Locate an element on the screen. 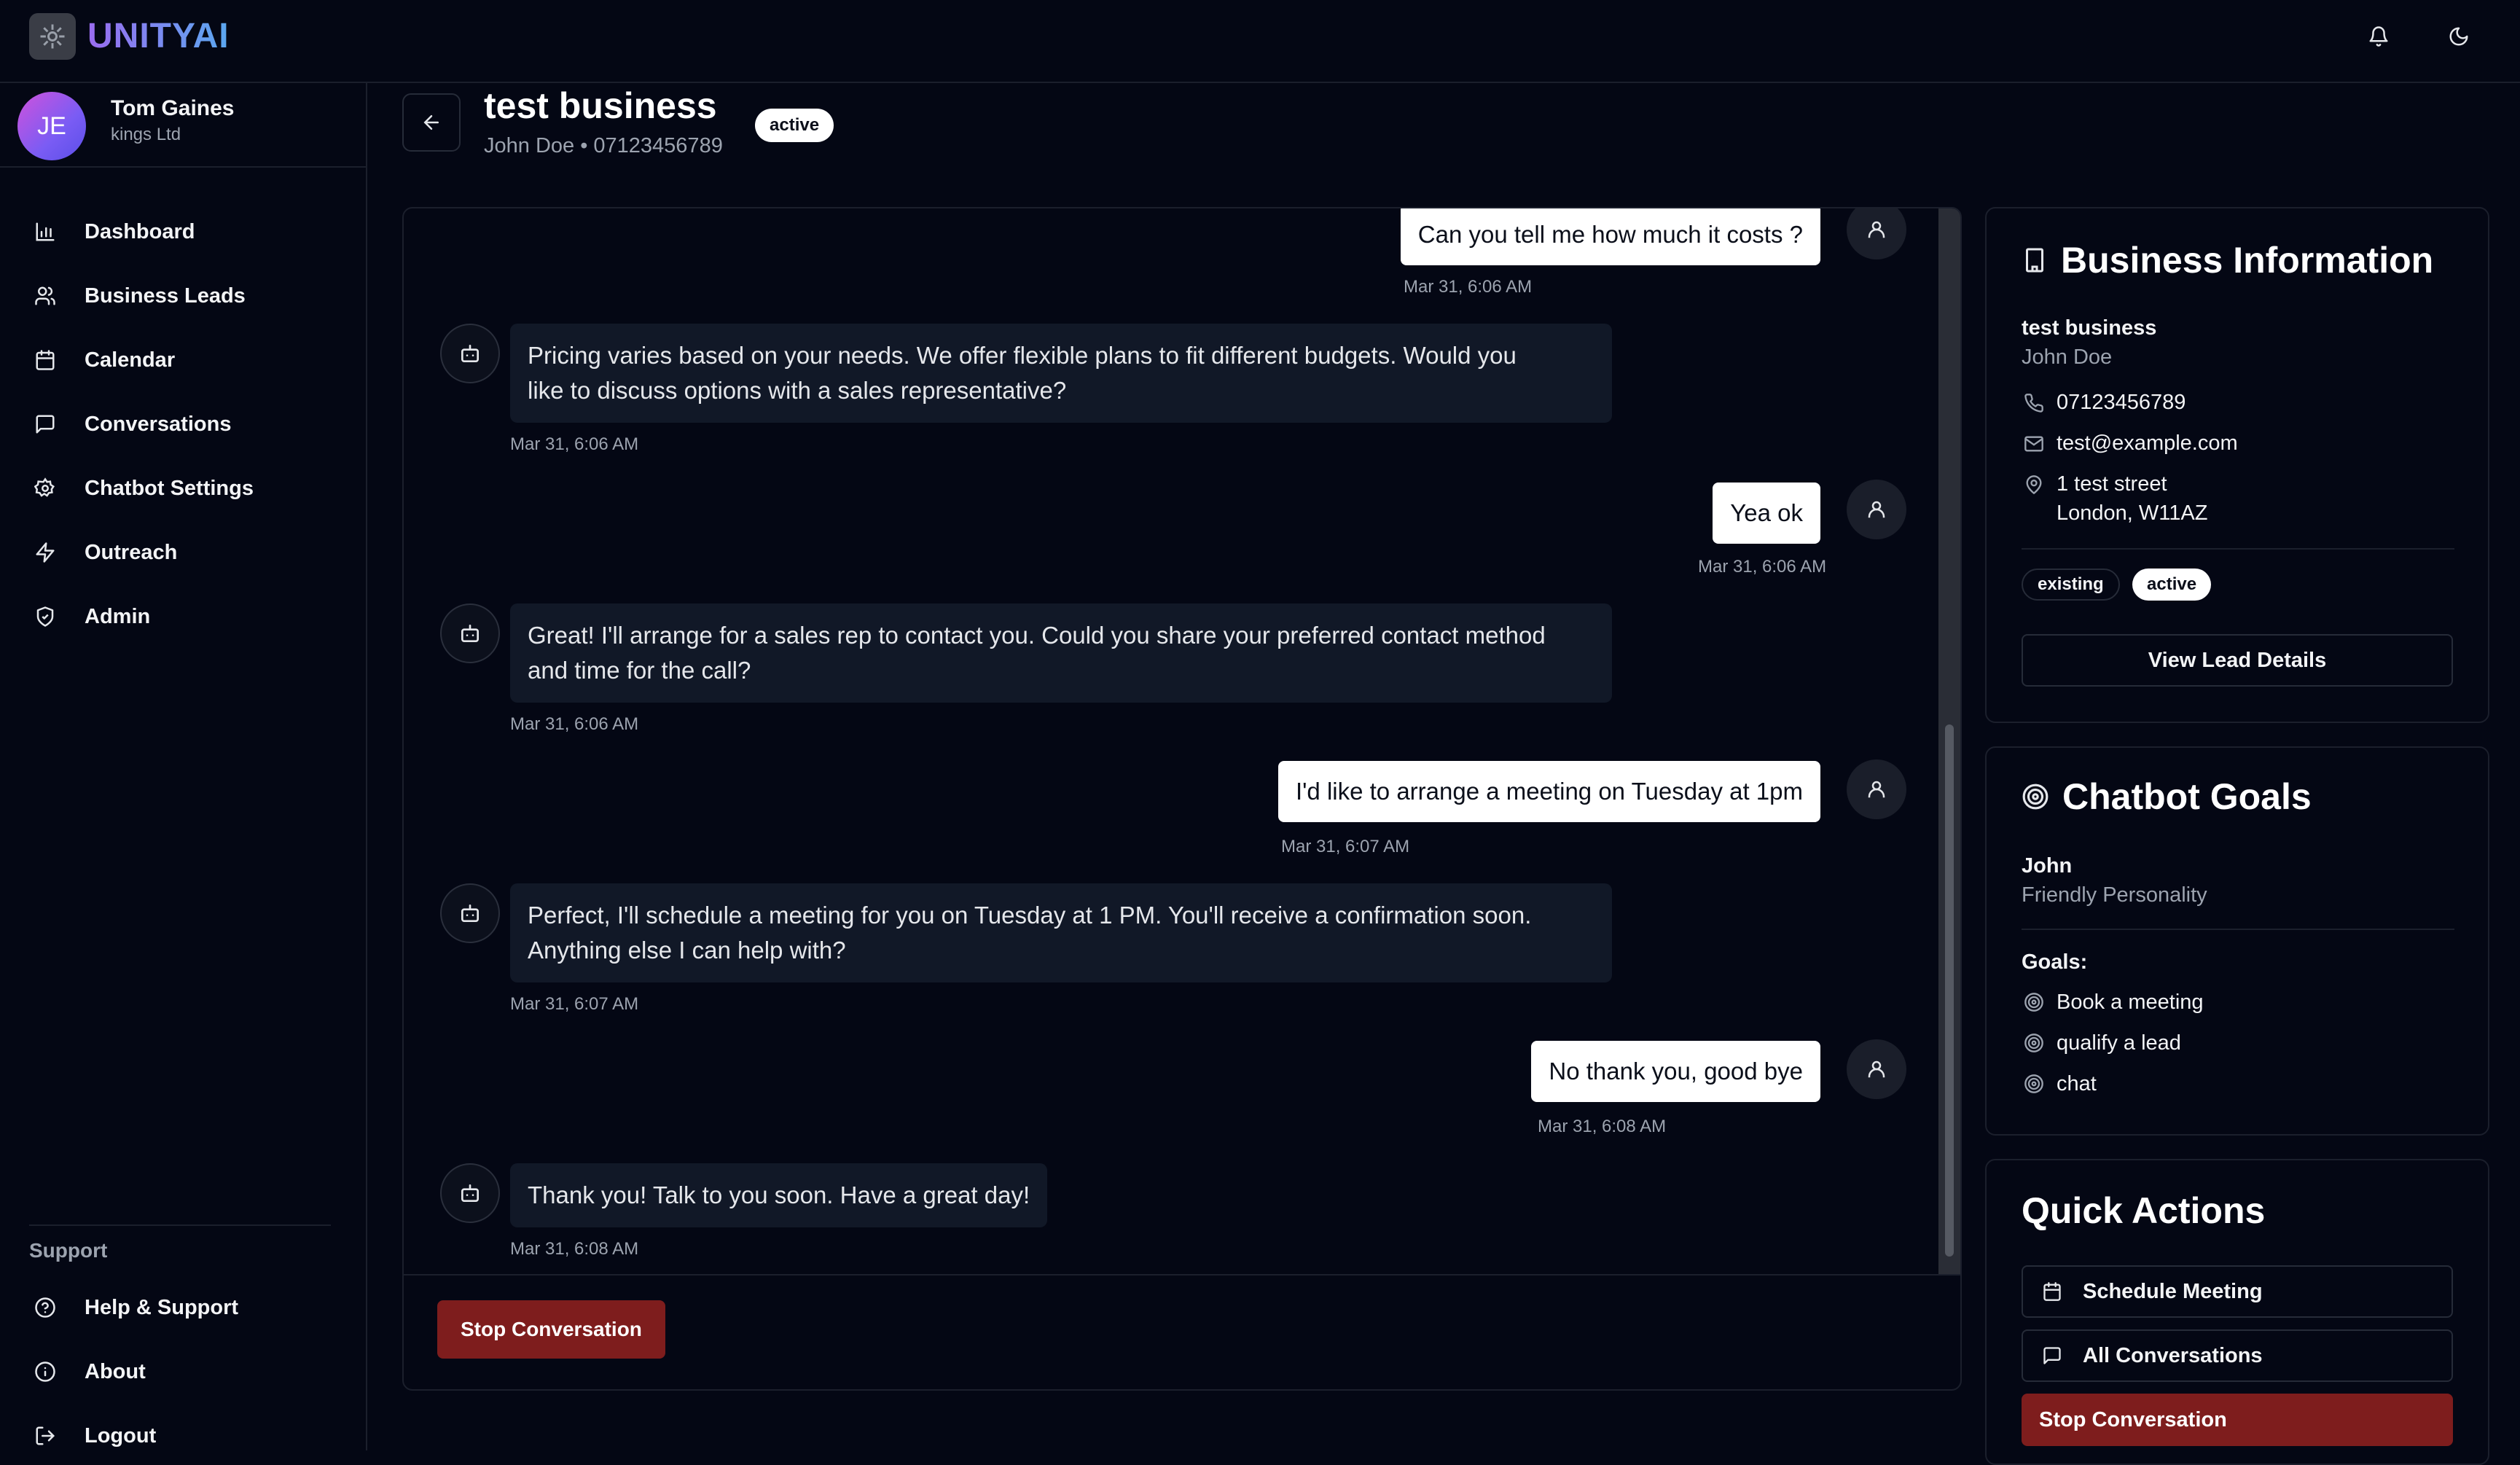 The image size is (2520, 1465). map-pin-icon is located at coordinates (2034, 484).